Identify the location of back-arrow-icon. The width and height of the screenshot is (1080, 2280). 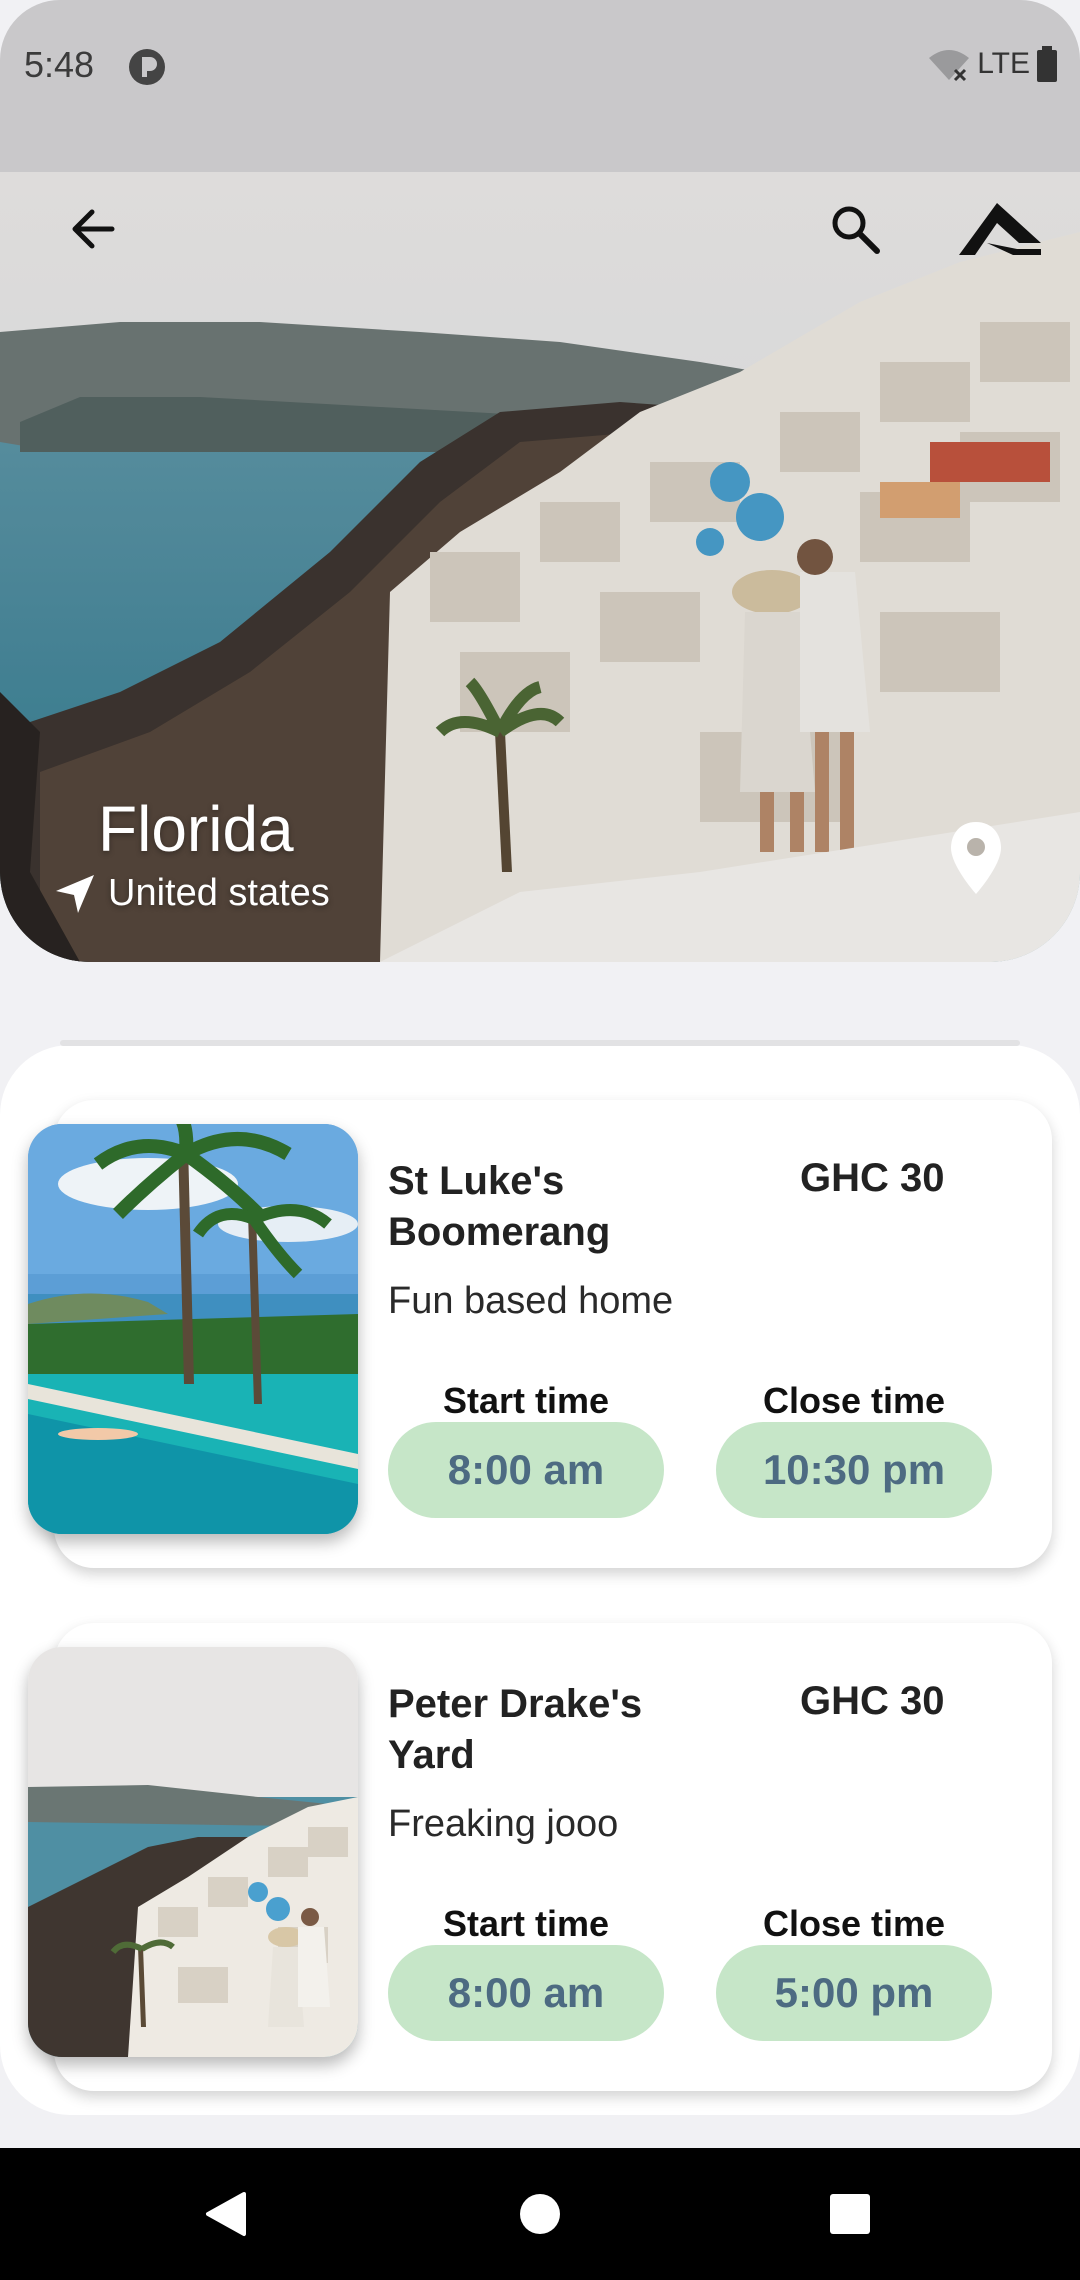
(93, 229).